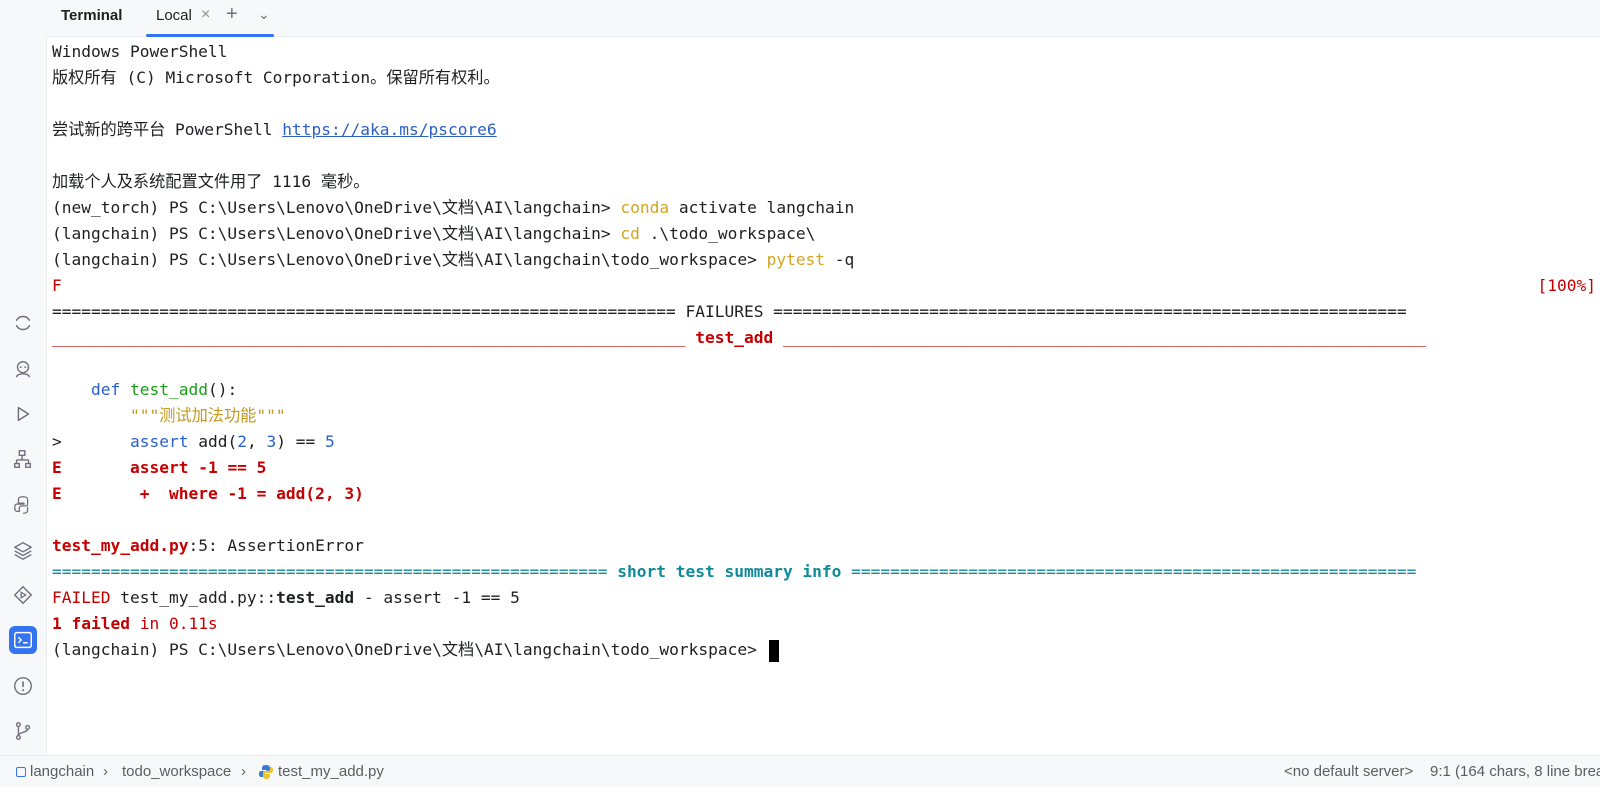 This screenshot has height=804, width=1600. What do you see at coordinates (62, 771) in the screenshot?
I see `breadcrumb-langchain: langchain` at bounding box center [62, 771].